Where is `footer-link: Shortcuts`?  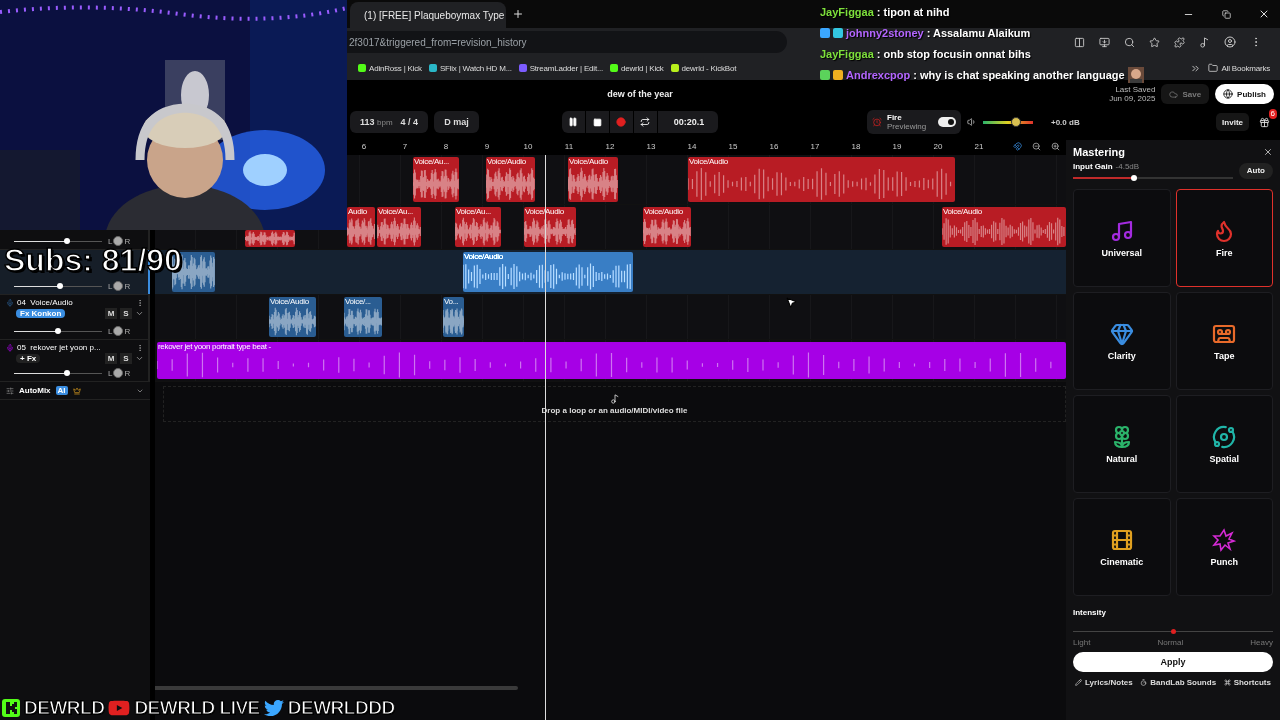 footer-link: Shortcuts is located at coordinates (1247, 682).